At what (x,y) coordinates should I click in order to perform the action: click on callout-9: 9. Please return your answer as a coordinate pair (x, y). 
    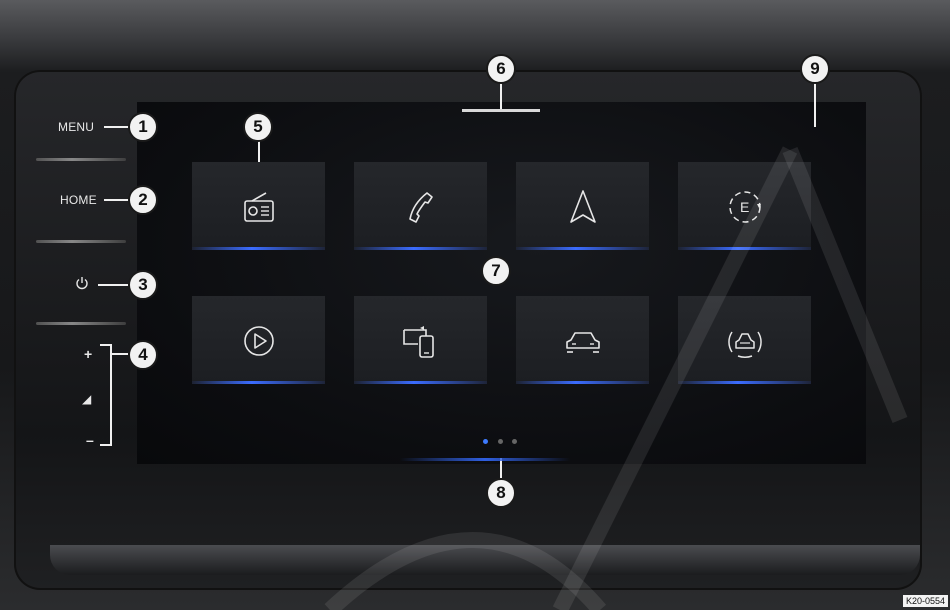
    Looking at the image, I should click on (815, 69).